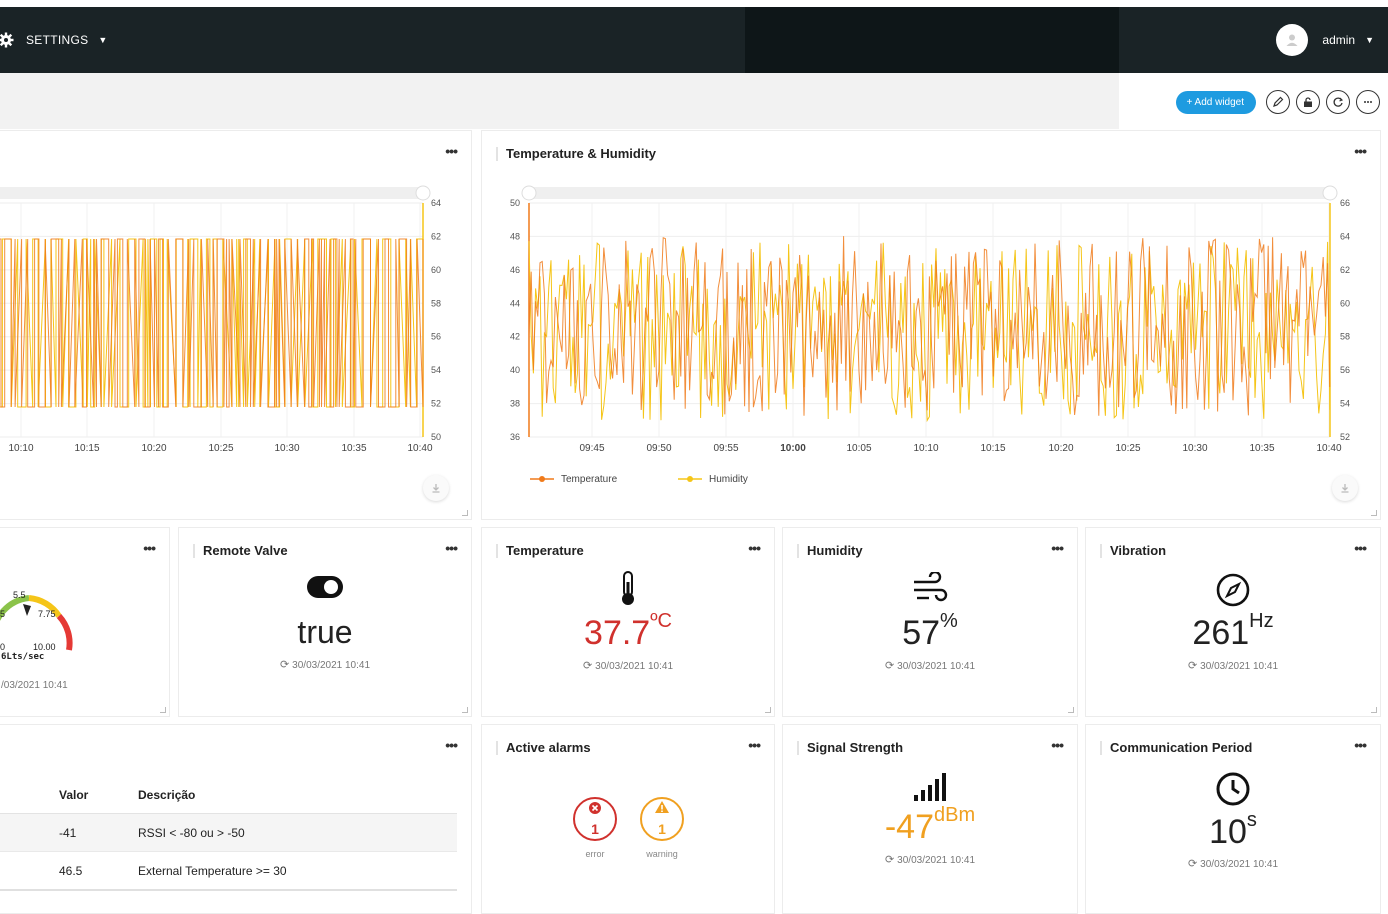 The image size is (1388, 914). What do you see at coordinates (228, 832) in the screenshot?
I see `table-row: -41 RSSI < -80 ou > -50` at bounding box center [228, 832].